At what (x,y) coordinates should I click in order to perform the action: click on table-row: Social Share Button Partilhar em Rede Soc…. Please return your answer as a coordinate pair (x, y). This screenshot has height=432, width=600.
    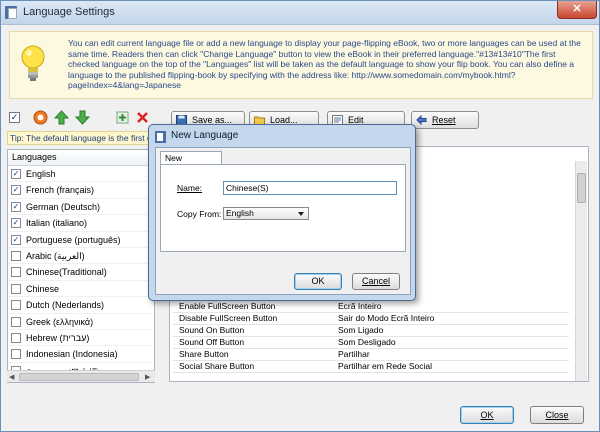
    Looking at the image, I should click on (371, 367).